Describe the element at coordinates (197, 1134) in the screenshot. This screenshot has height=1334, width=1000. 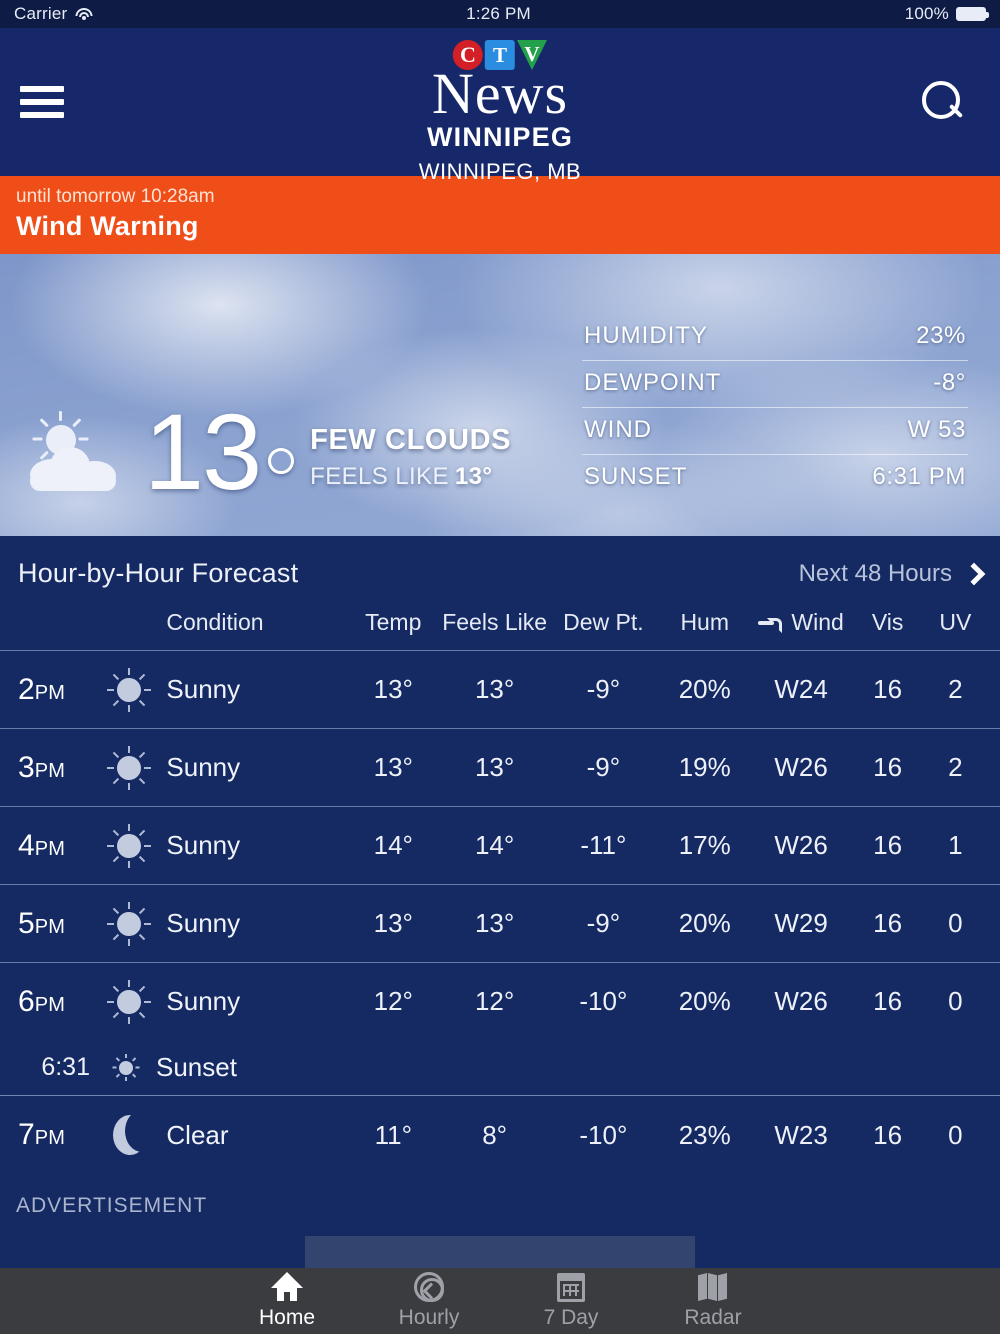
I see `row-condition: Clear` at that location.